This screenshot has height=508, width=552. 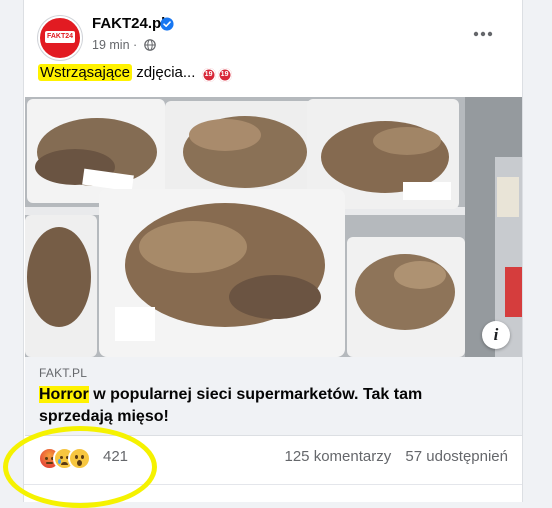 I want to click on shares-count: 57 udostępnień, so click(x=456, y=456).